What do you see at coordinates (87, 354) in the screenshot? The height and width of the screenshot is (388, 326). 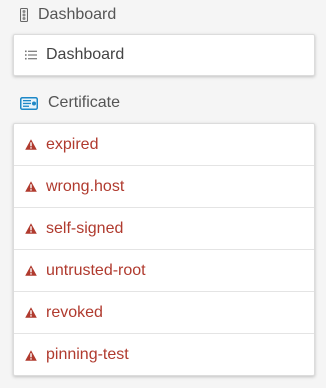 I see `certificate-item-label: pinning-test` at bounding box center [87, 354].